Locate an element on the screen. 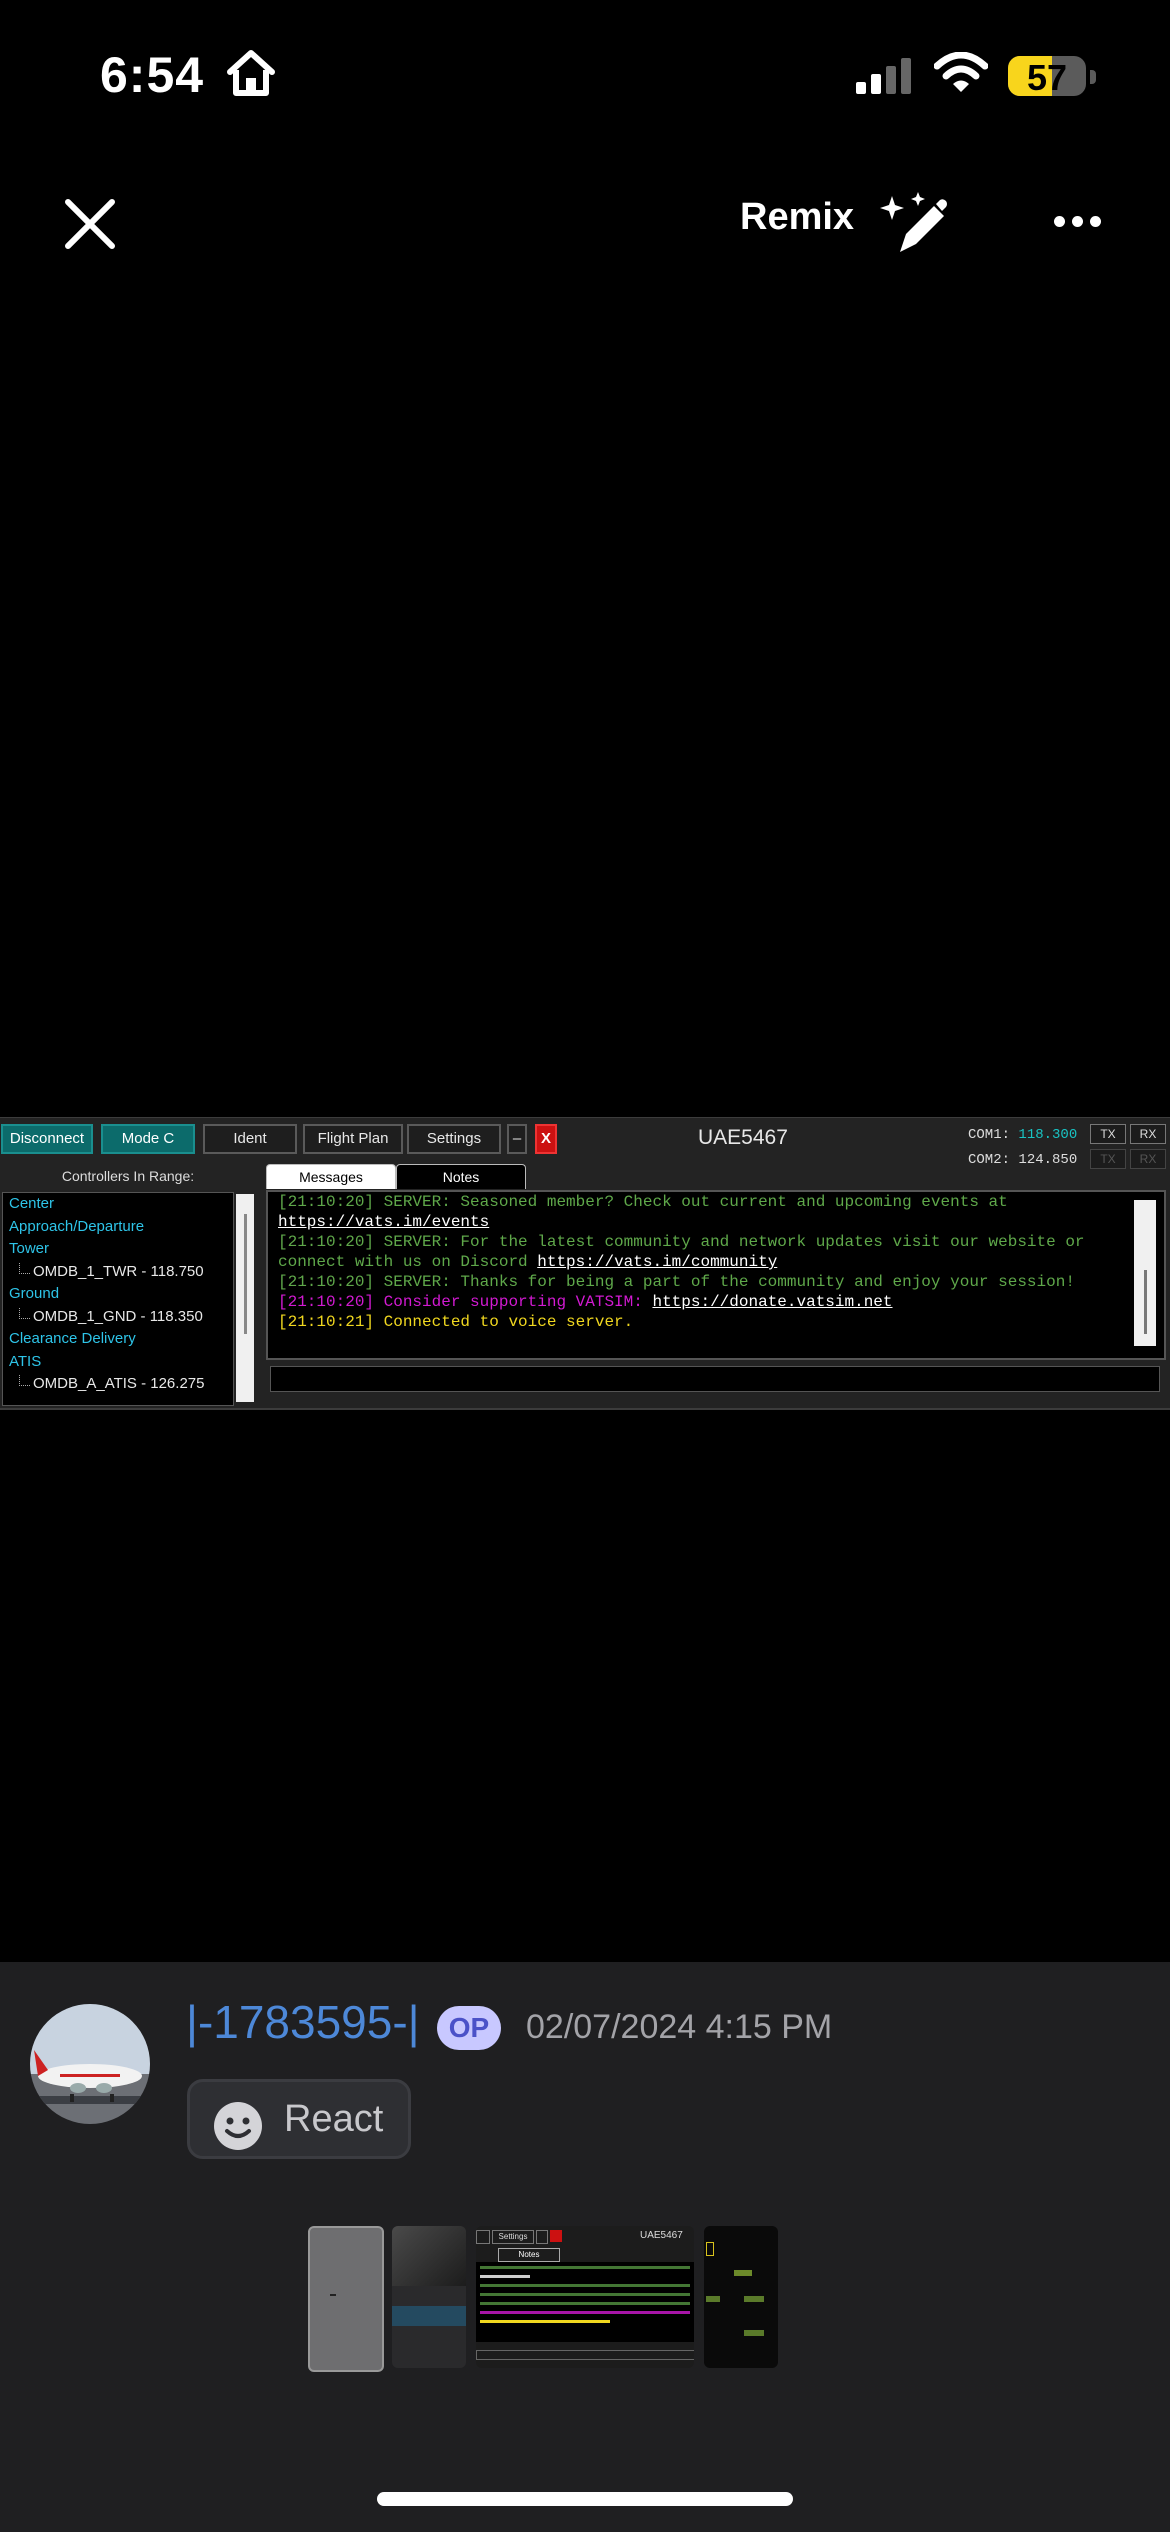 This screenshot has width=1170, height=2532. tree-category-approach: Approach/Departure is located at coordinates (118, 1227).